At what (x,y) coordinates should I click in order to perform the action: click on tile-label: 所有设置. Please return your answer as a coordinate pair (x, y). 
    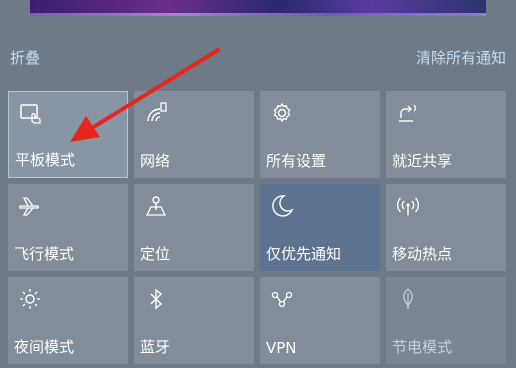
    Looking at the image, I should click on (296, 161).